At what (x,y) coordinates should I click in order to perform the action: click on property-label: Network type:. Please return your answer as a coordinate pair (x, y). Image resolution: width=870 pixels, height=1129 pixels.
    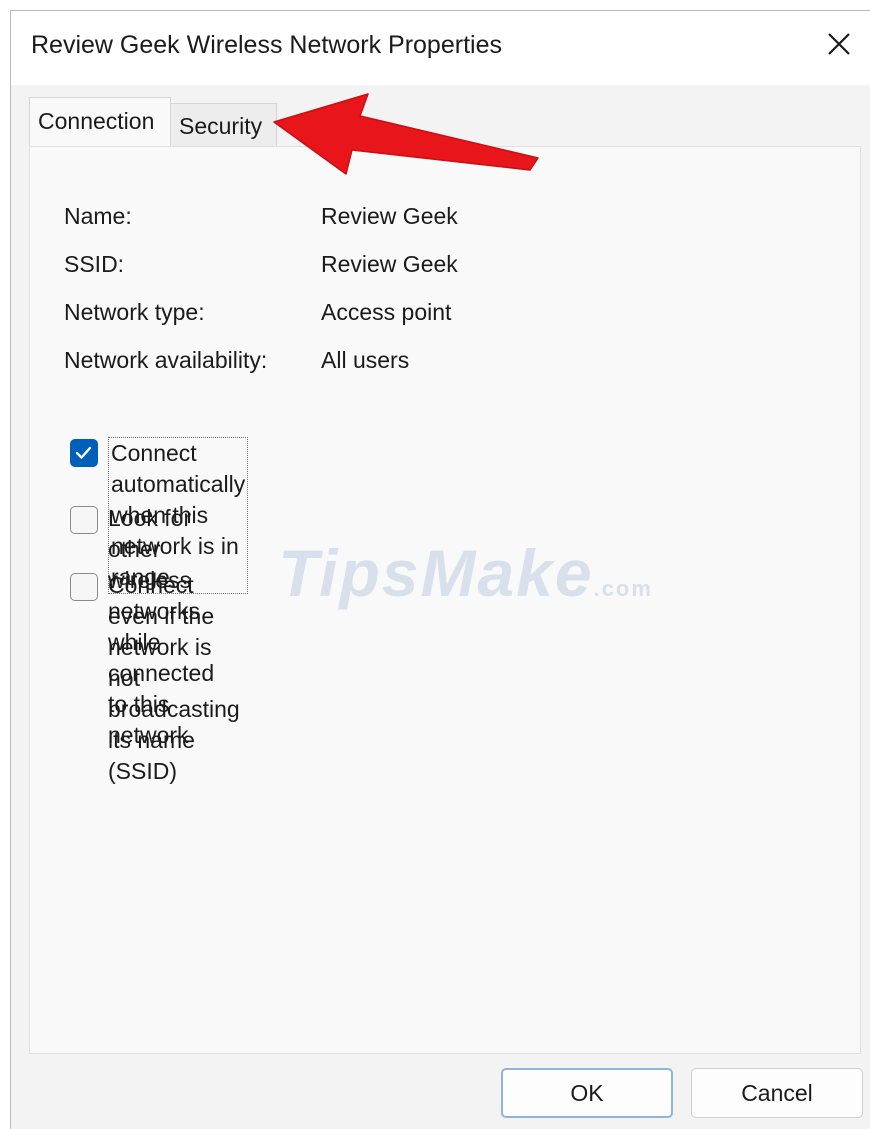
    Looking at the image, I should click on (134, 312).